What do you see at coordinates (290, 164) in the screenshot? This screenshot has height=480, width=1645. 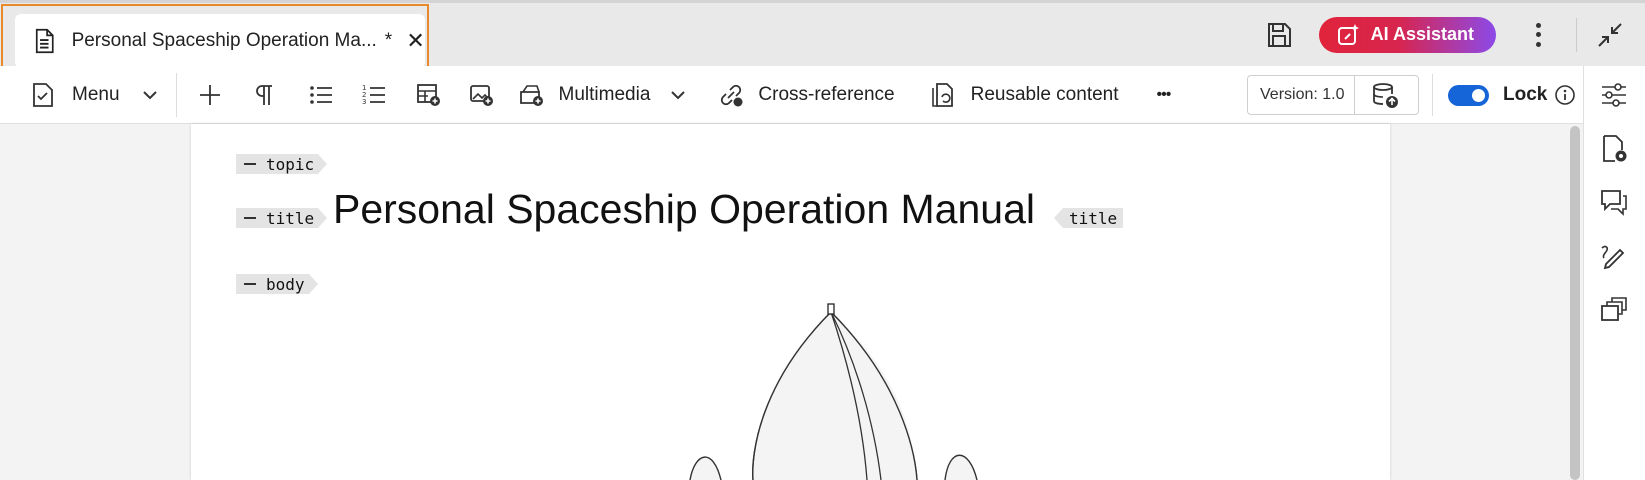 I see `topic-tag-label: topic` at bounding box center [290, 164].